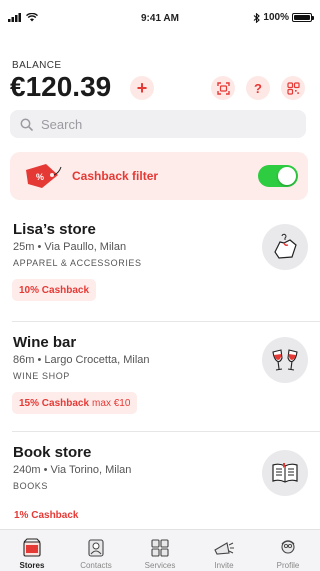 This screenshot has width=320, height=571. I want to click on search-bar, so click(158, 124).